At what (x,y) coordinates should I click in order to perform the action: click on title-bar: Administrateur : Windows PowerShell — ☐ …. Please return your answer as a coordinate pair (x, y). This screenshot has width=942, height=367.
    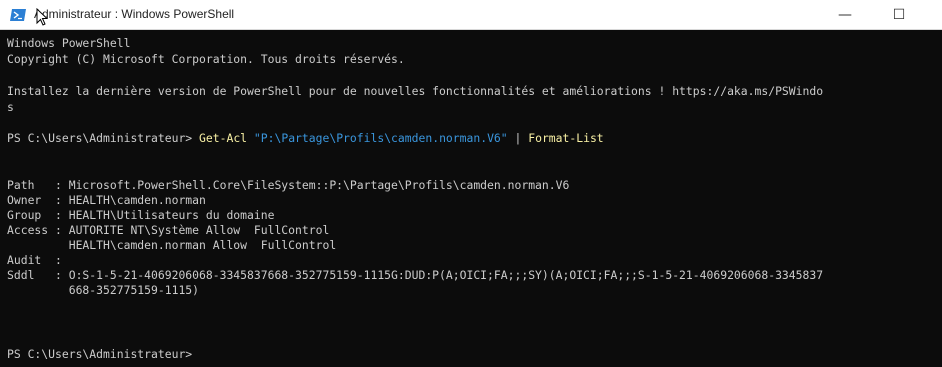
    Looking at the image, I should click on (471, 15).